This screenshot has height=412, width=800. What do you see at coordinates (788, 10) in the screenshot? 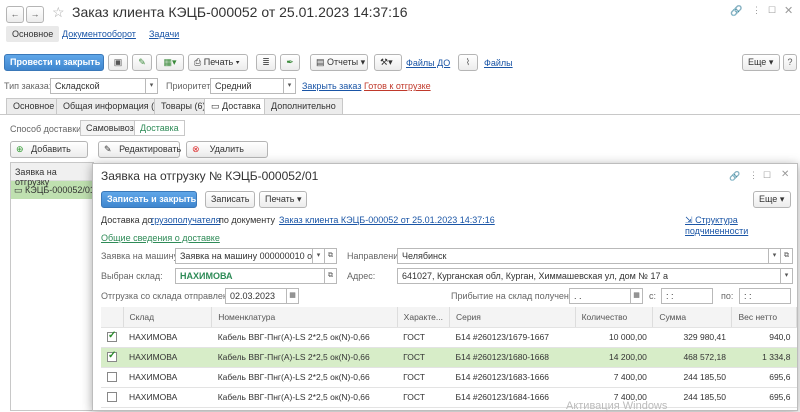
I see `close-icon: ✕` at bounding box center [788, 10].